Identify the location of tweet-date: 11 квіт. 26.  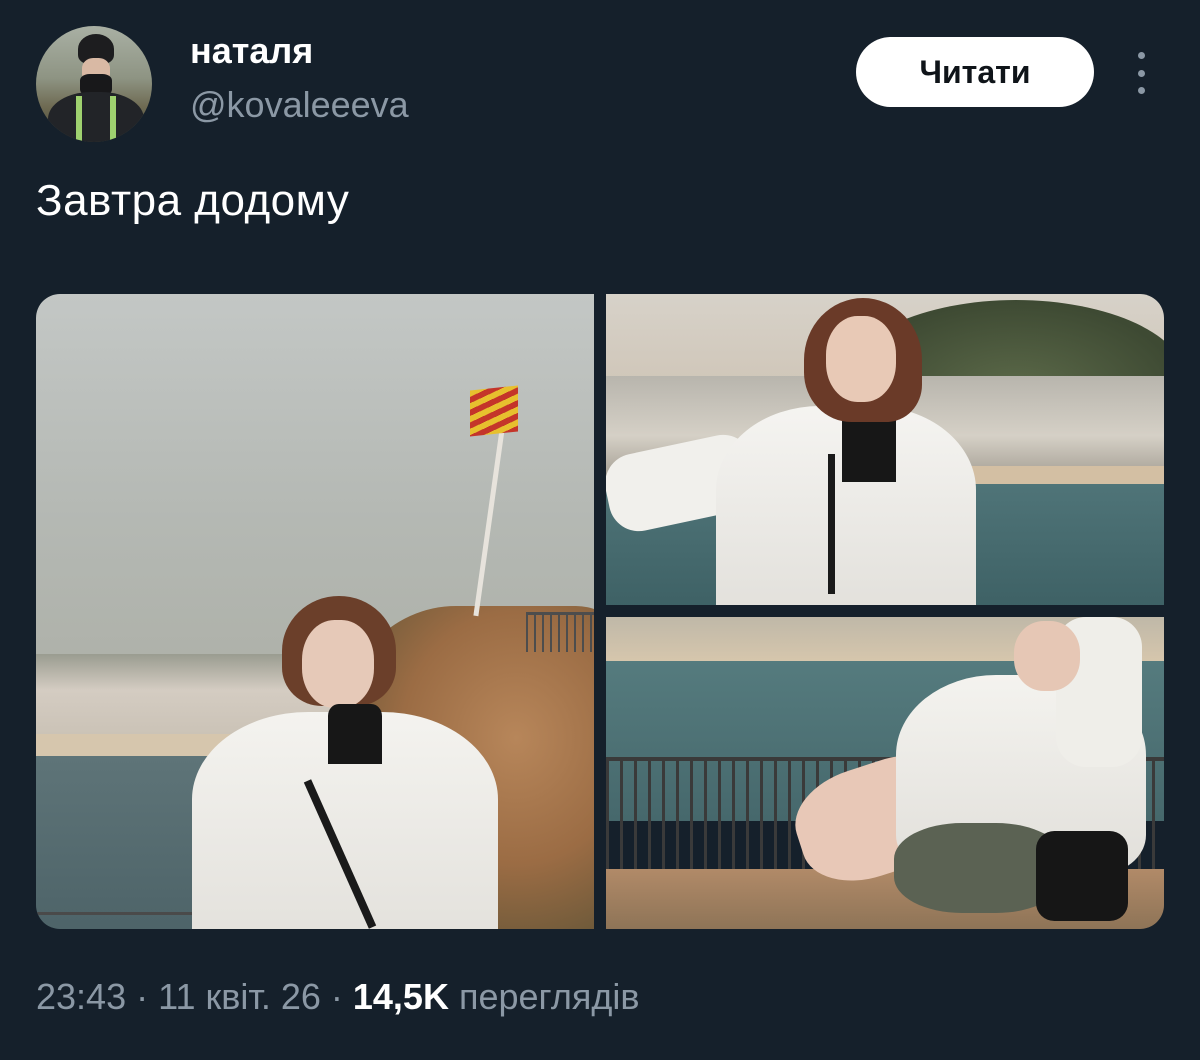
(239, 996).